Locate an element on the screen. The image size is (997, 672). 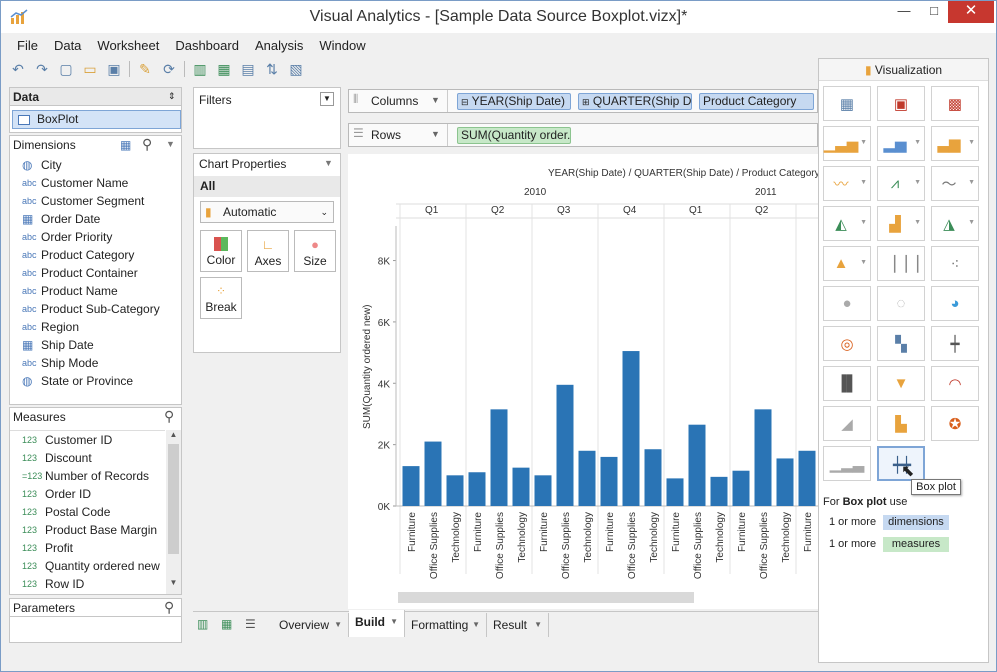
menu-dashboard: Dashboard is located at coordinates (207, 46).